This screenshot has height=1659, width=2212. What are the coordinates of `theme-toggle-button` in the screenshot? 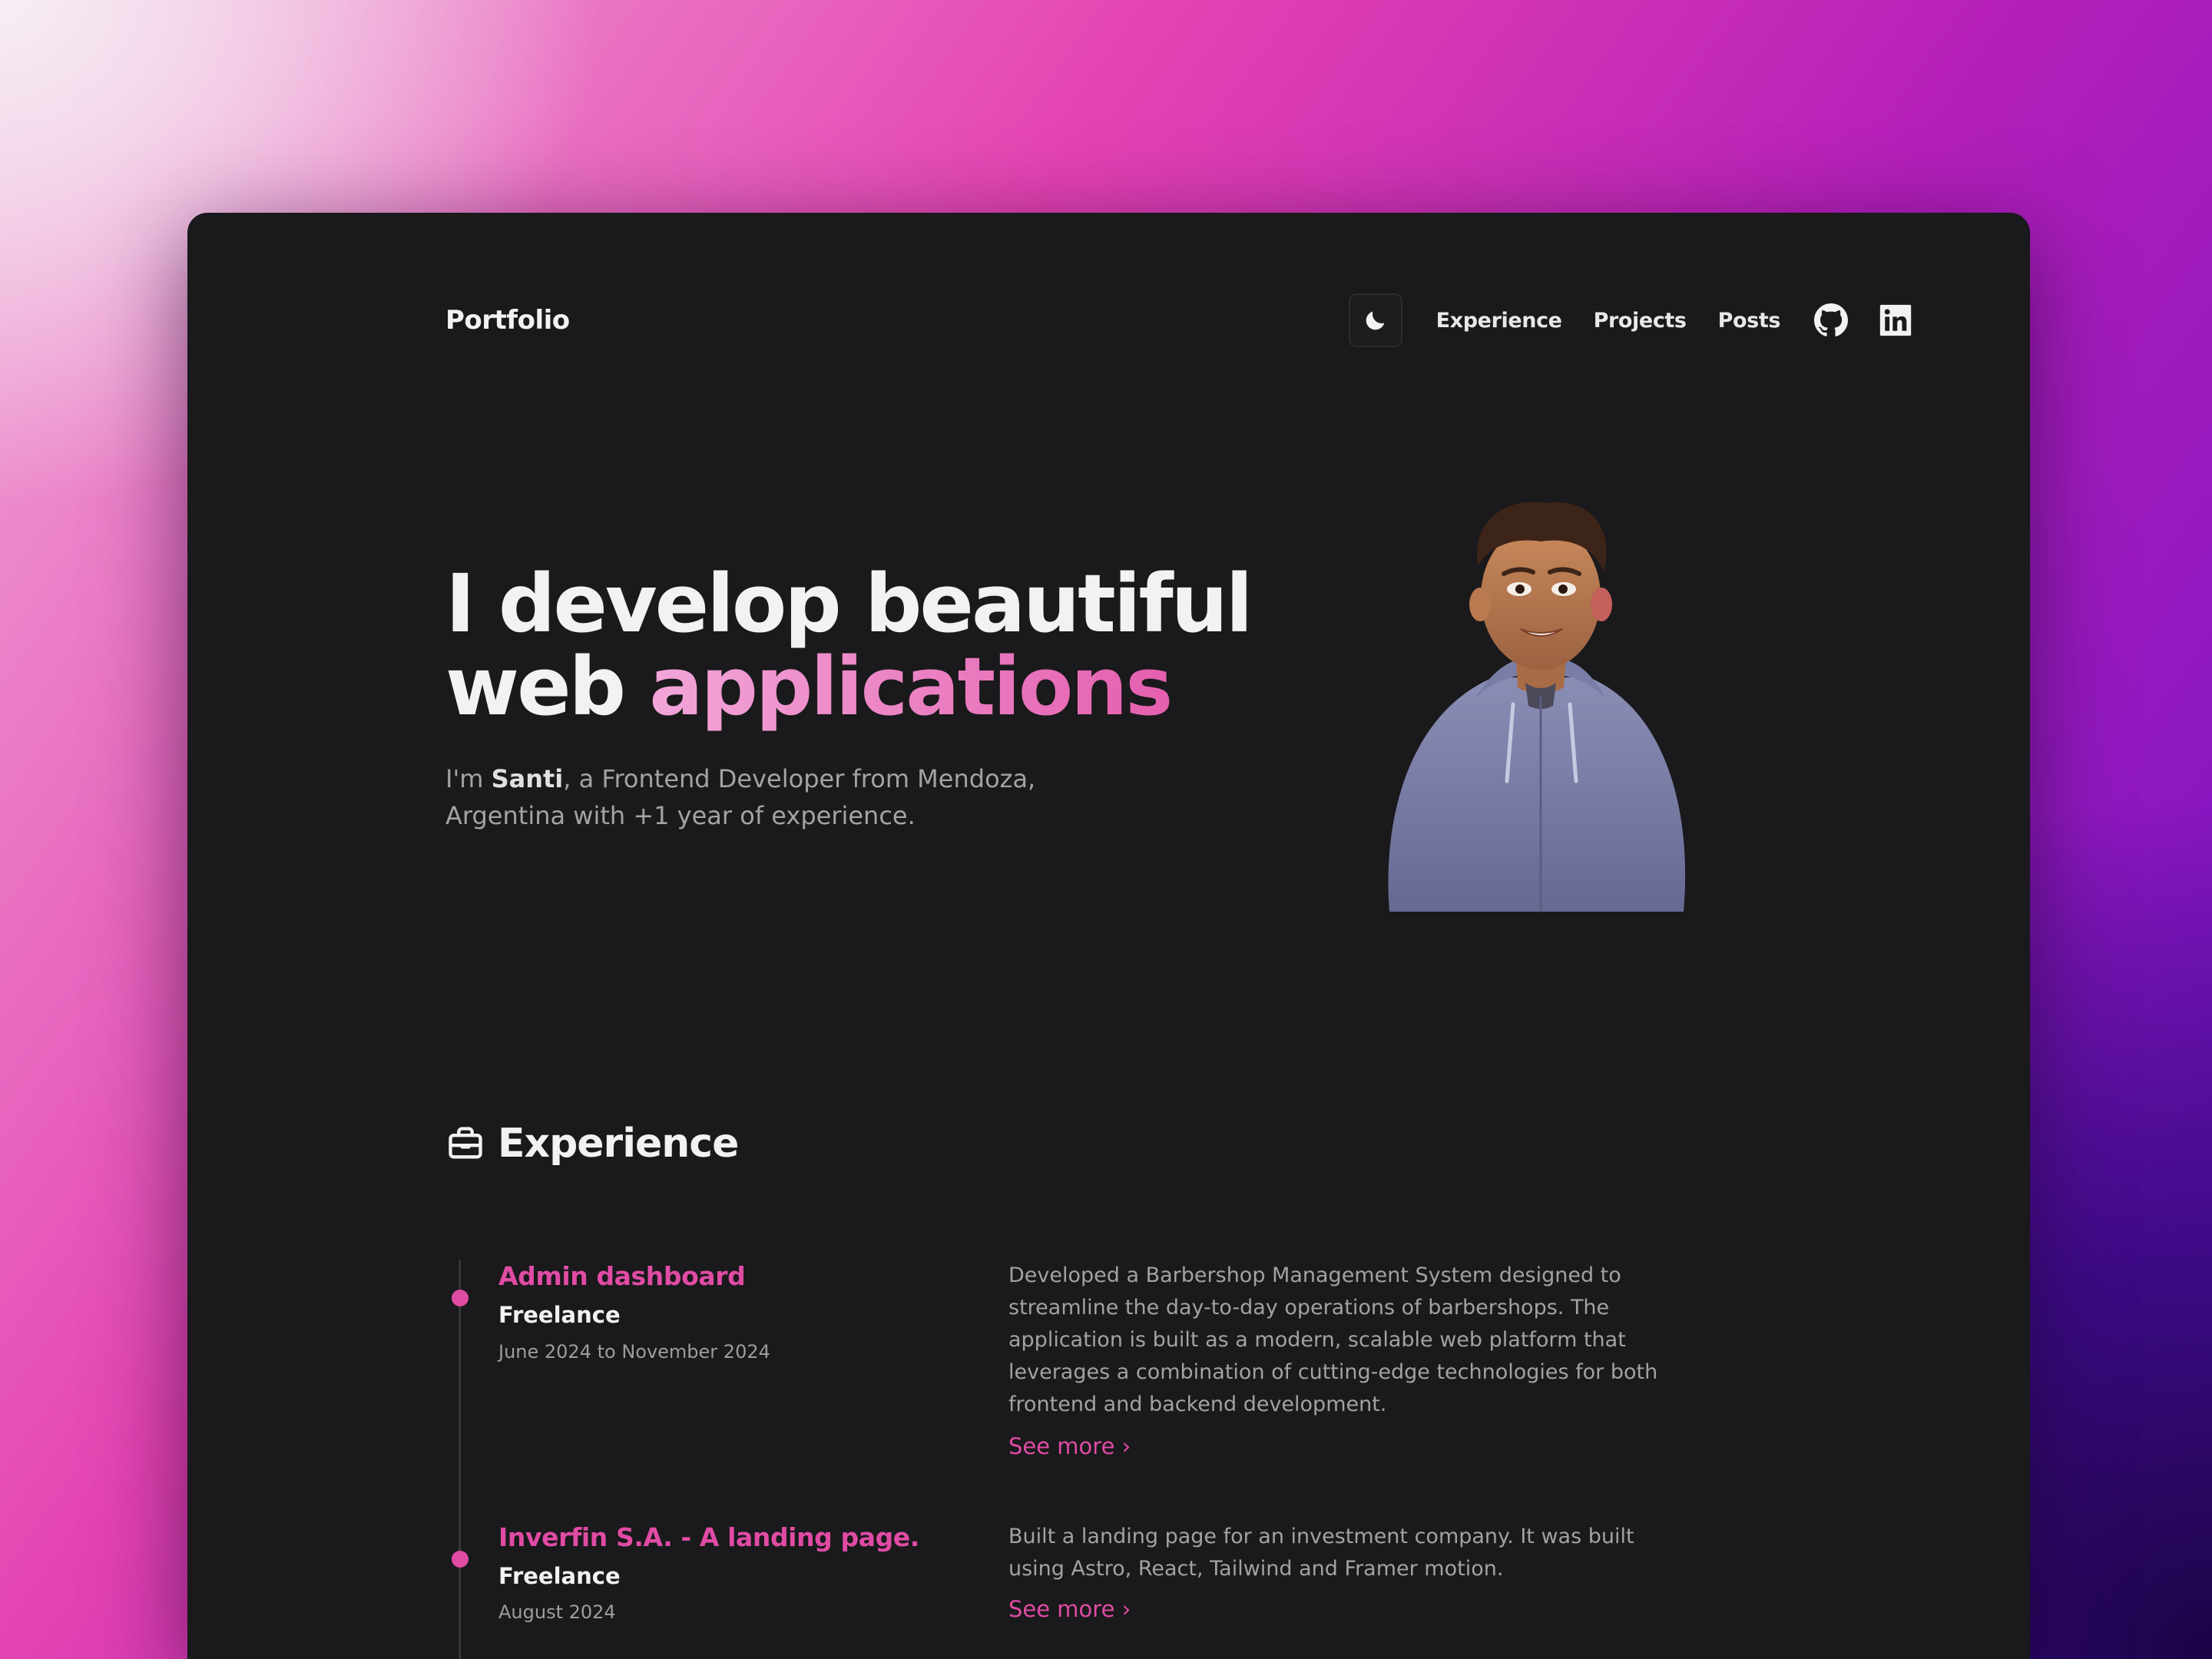 It's located at (1375, 320).